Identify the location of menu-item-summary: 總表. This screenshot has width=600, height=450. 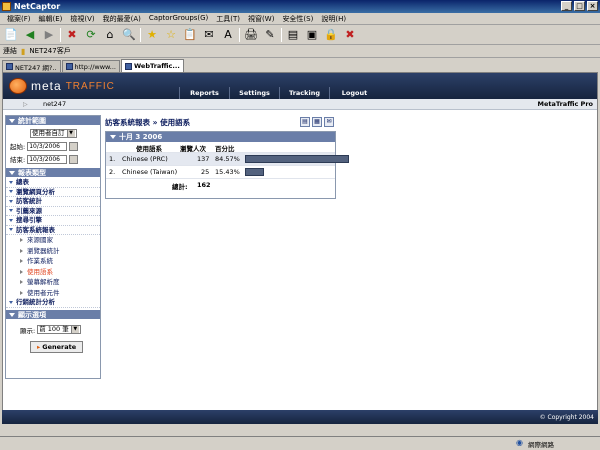
(53, 183).